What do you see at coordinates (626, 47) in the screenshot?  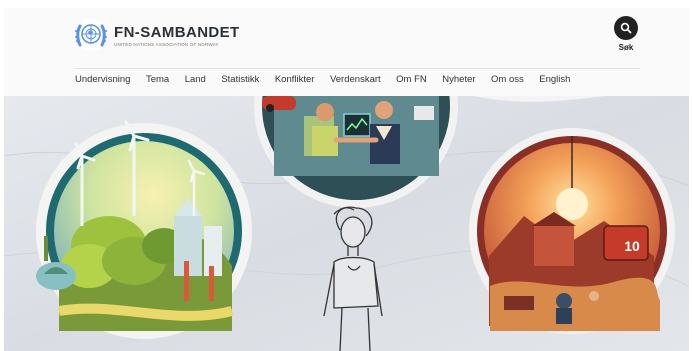 I see `search-label: Søk` at bounding box center [626, 47].